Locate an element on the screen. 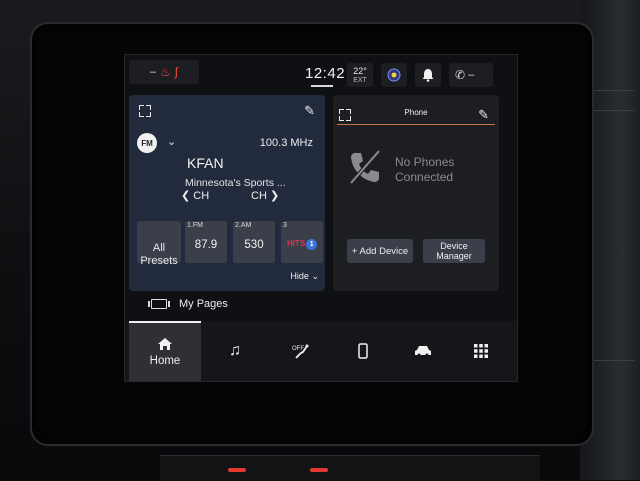 The width and height of the screenshot is (640, 481). band-badge: FM is located at coordinates (147, 143).